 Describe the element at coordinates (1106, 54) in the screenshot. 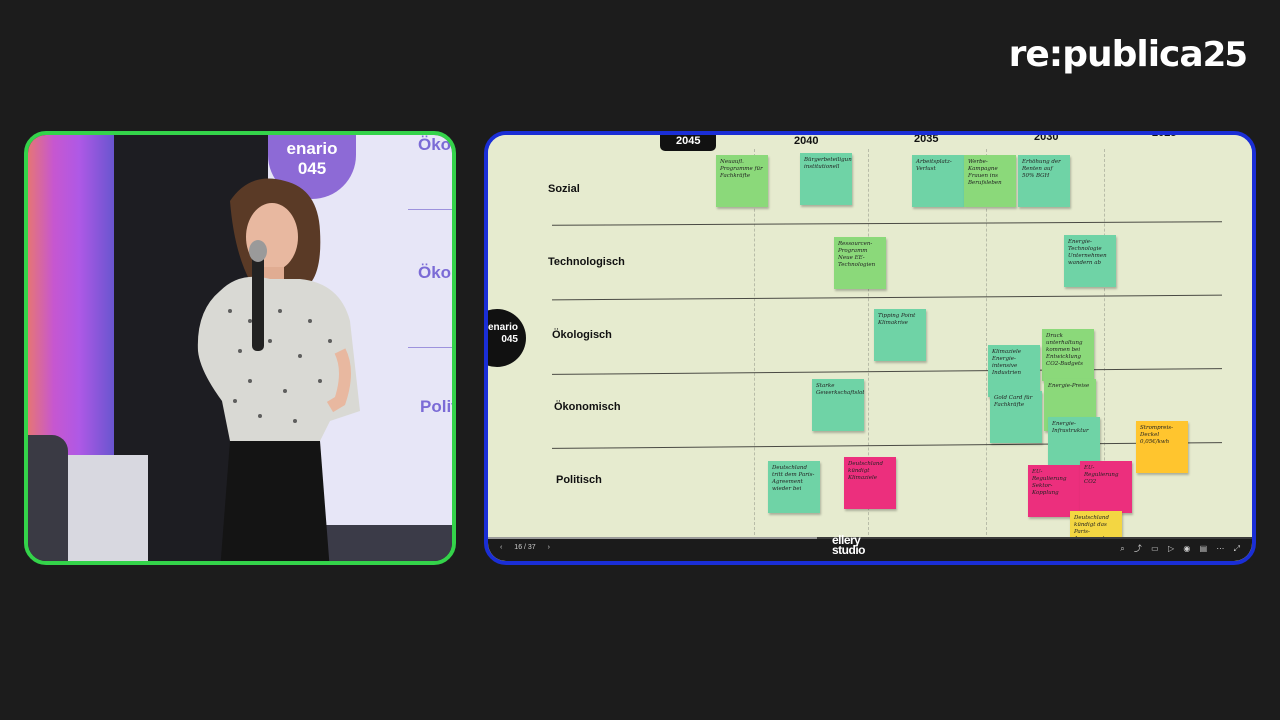

I see `logo-text: re:publica` at that location.